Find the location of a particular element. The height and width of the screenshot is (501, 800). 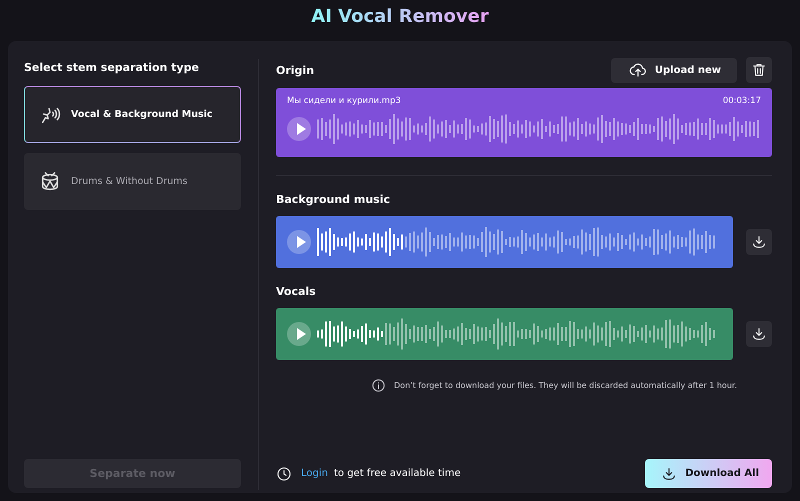

info-icon is located at coordinates (378, 385).